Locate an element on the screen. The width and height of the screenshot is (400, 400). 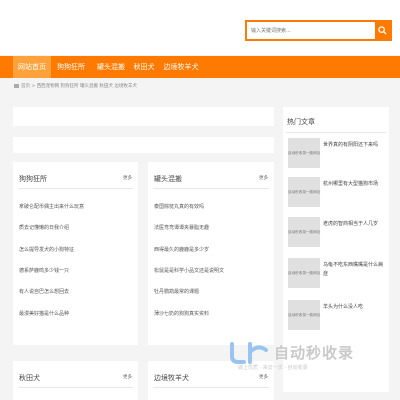
sidebar-item: 自动秒收录一致网址 乌龟不吃东西嘴嘴是什么病症 is located at coordinates (337, 275).